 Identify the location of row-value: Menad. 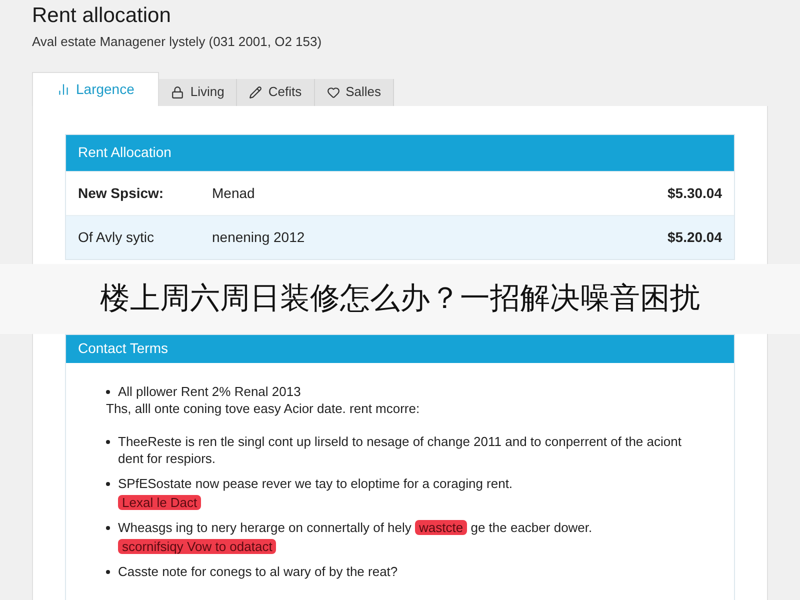
(234, 193).